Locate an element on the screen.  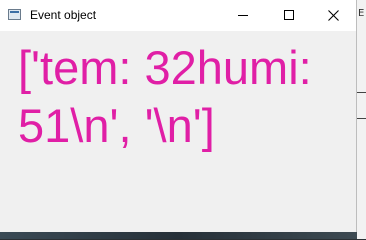
output-line-2: 51\n', '\n'] is located at coordinates (116, 125).